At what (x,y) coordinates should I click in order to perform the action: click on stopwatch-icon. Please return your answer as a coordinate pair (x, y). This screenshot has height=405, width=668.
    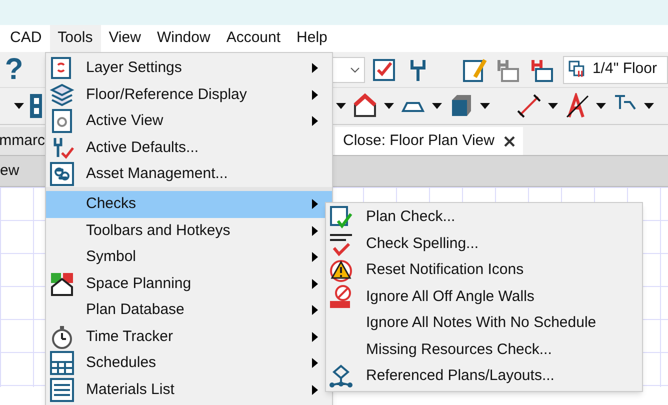
    Looking at the image, I should click on (62, 337).